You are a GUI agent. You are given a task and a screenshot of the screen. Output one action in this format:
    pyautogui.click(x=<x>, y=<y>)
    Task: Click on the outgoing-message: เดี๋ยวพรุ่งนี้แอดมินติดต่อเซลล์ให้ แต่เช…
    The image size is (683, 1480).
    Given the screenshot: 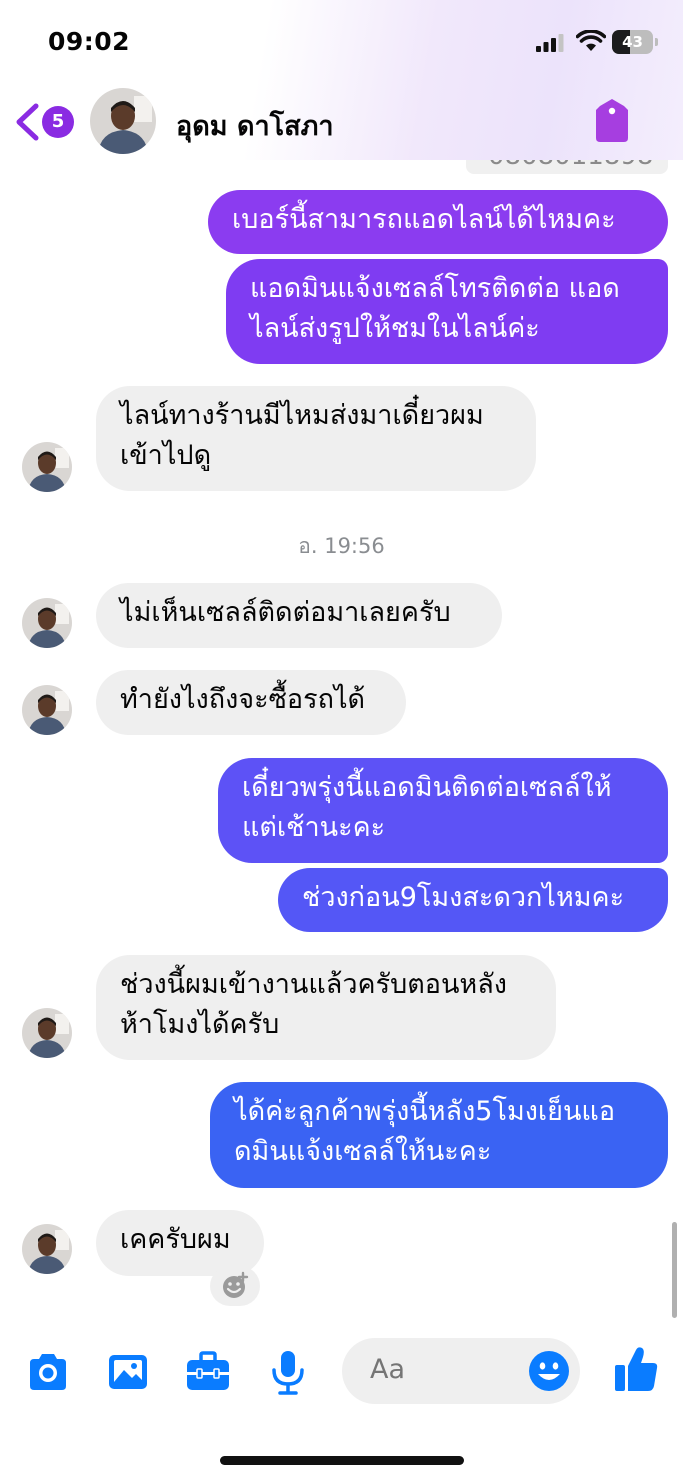 What is the action you would take?
    pyautogui.click(x=443, y=810)
    